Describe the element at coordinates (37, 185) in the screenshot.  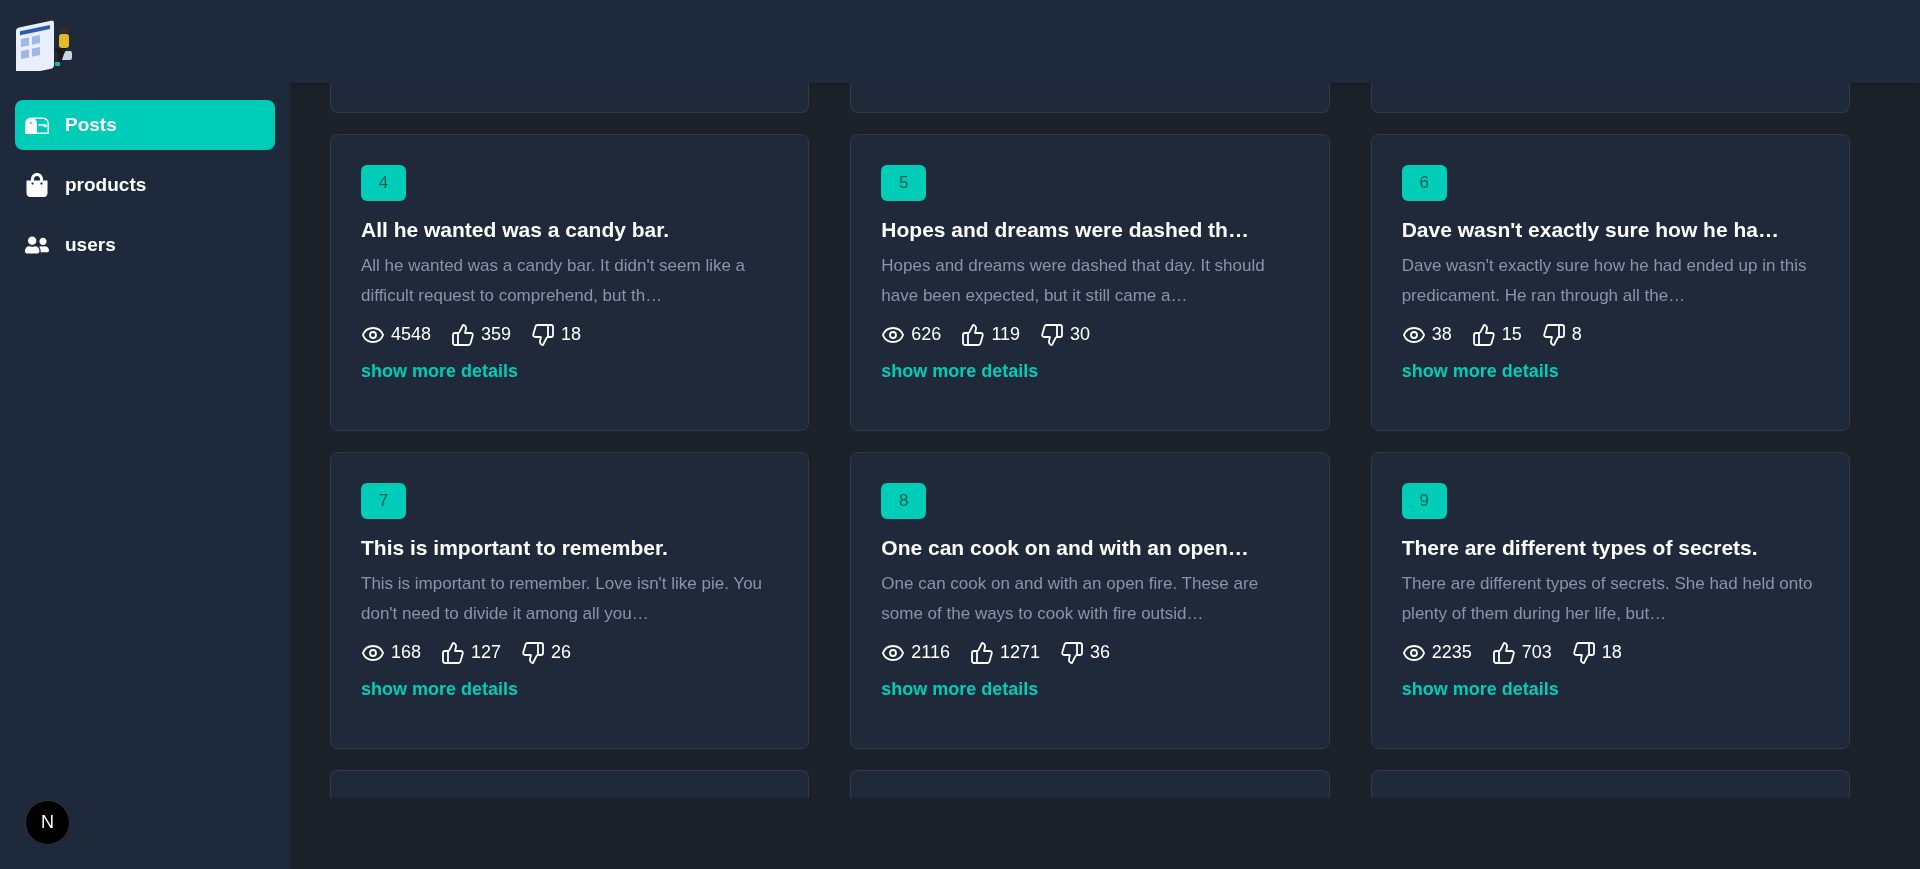
I see `shopping-bag-icon` at that location.